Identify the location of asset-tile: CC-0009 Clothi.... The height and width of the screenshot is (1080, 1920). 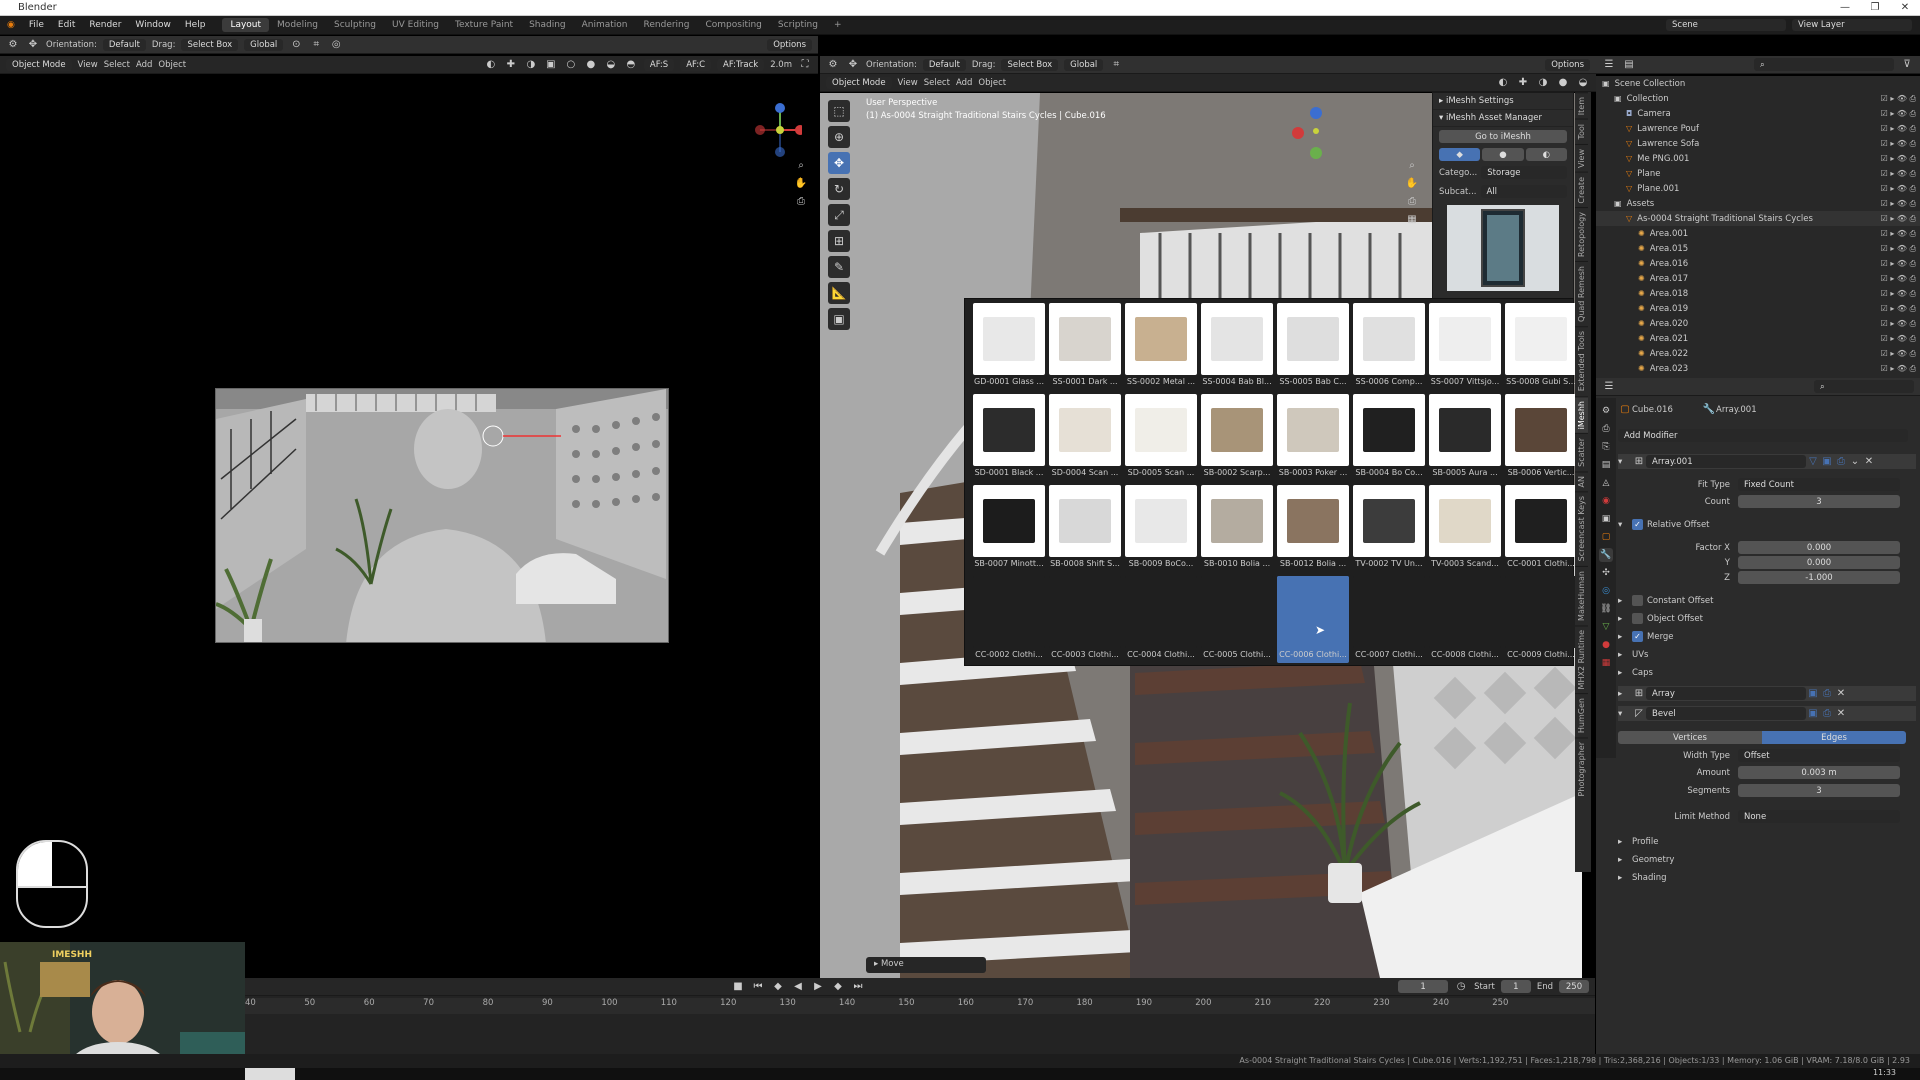
(1541, 619).